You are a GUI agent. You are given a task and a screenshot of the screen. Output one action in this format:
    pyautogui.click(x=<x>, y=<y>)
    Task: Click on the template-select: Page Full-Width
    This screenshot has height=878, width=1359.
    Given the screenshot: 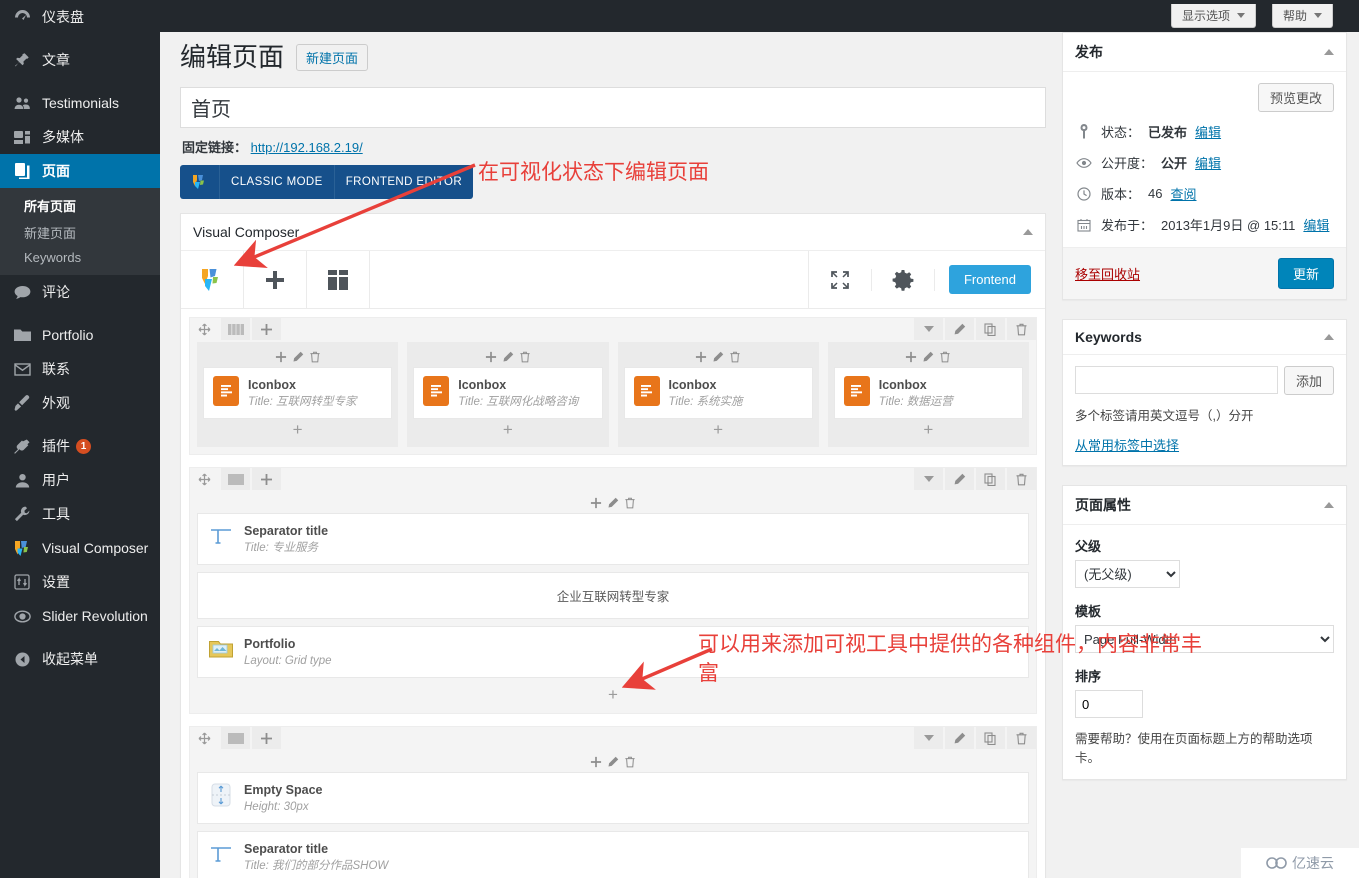 What is the action you would take?
    pyautogui.click(x=1204, y=639)
    